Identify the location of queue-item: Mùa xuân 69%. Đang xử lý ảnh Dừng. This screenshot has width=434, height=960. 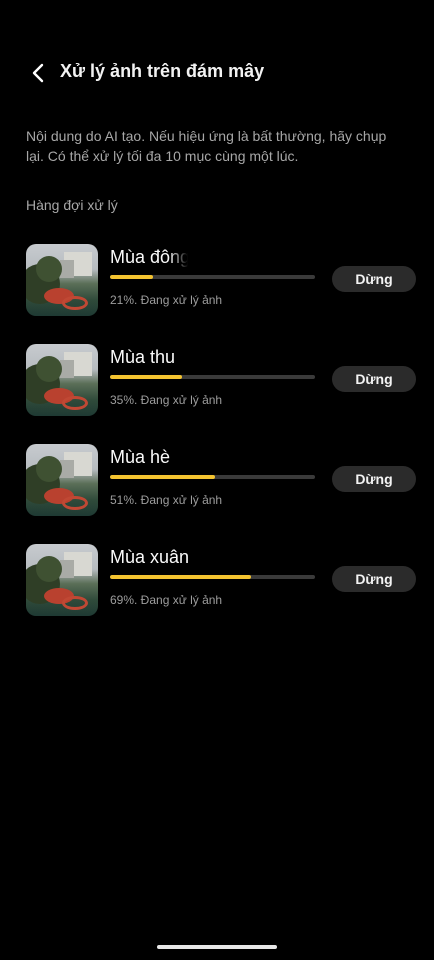
(222, 593).